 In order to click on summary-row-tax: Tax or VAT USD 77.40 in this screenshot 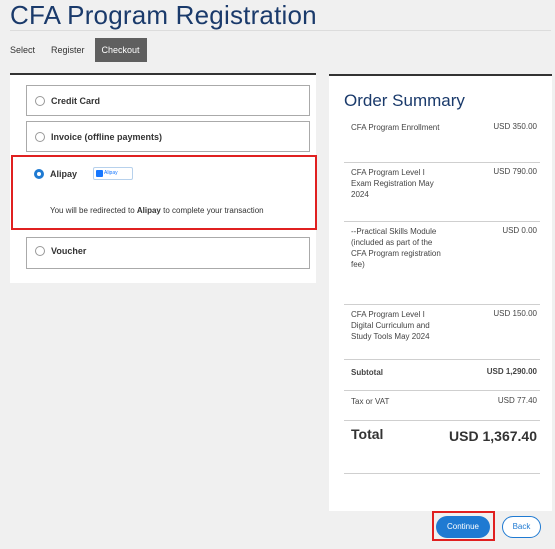, I will do `click(442, 408)`.